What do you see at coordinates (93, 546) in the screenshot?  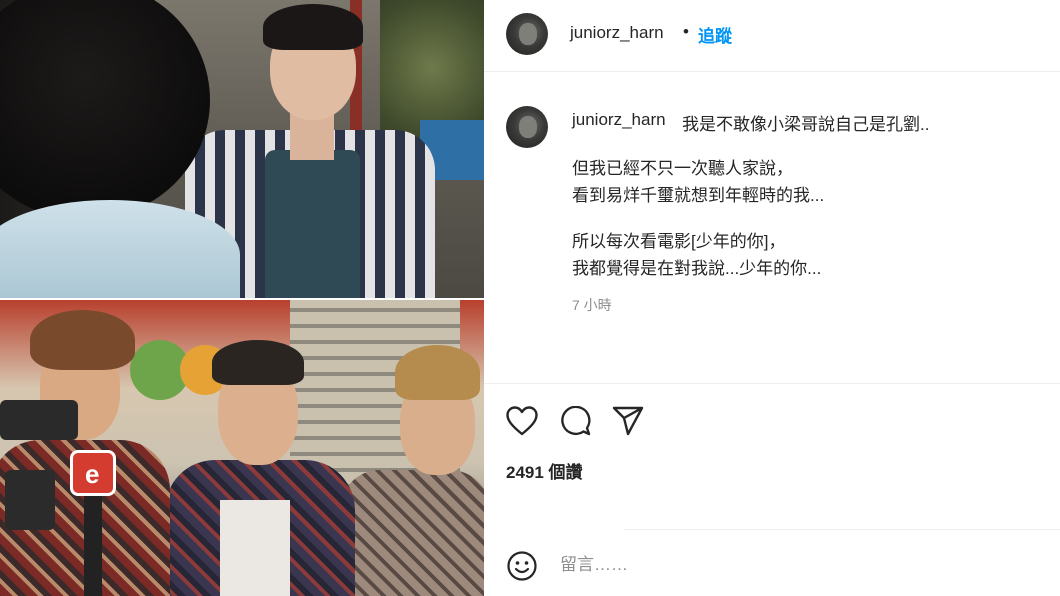 I see `microphone-handle` at bounding box center [93, 546].